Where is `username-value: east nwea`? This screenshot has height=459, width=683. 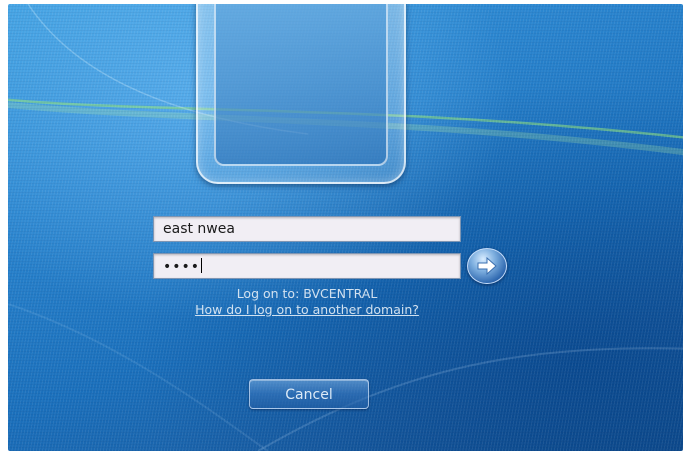 username-value: east nwea is located at coordinates (199, 229).